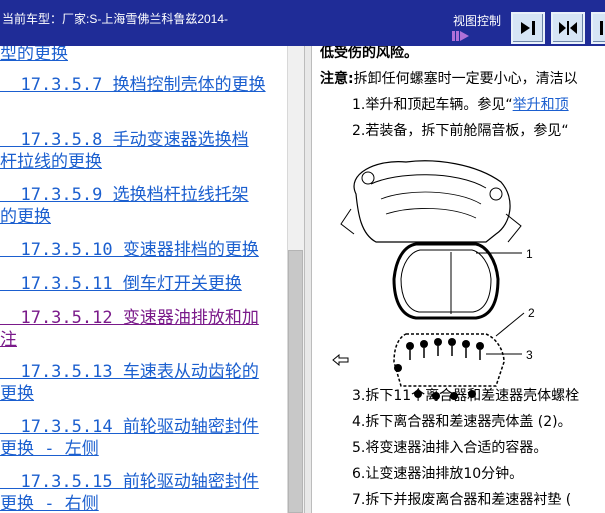  What do you see at coordinates (601, 28) in the screenshot?
I see `bar-icon` at bounding box center [601, 28].